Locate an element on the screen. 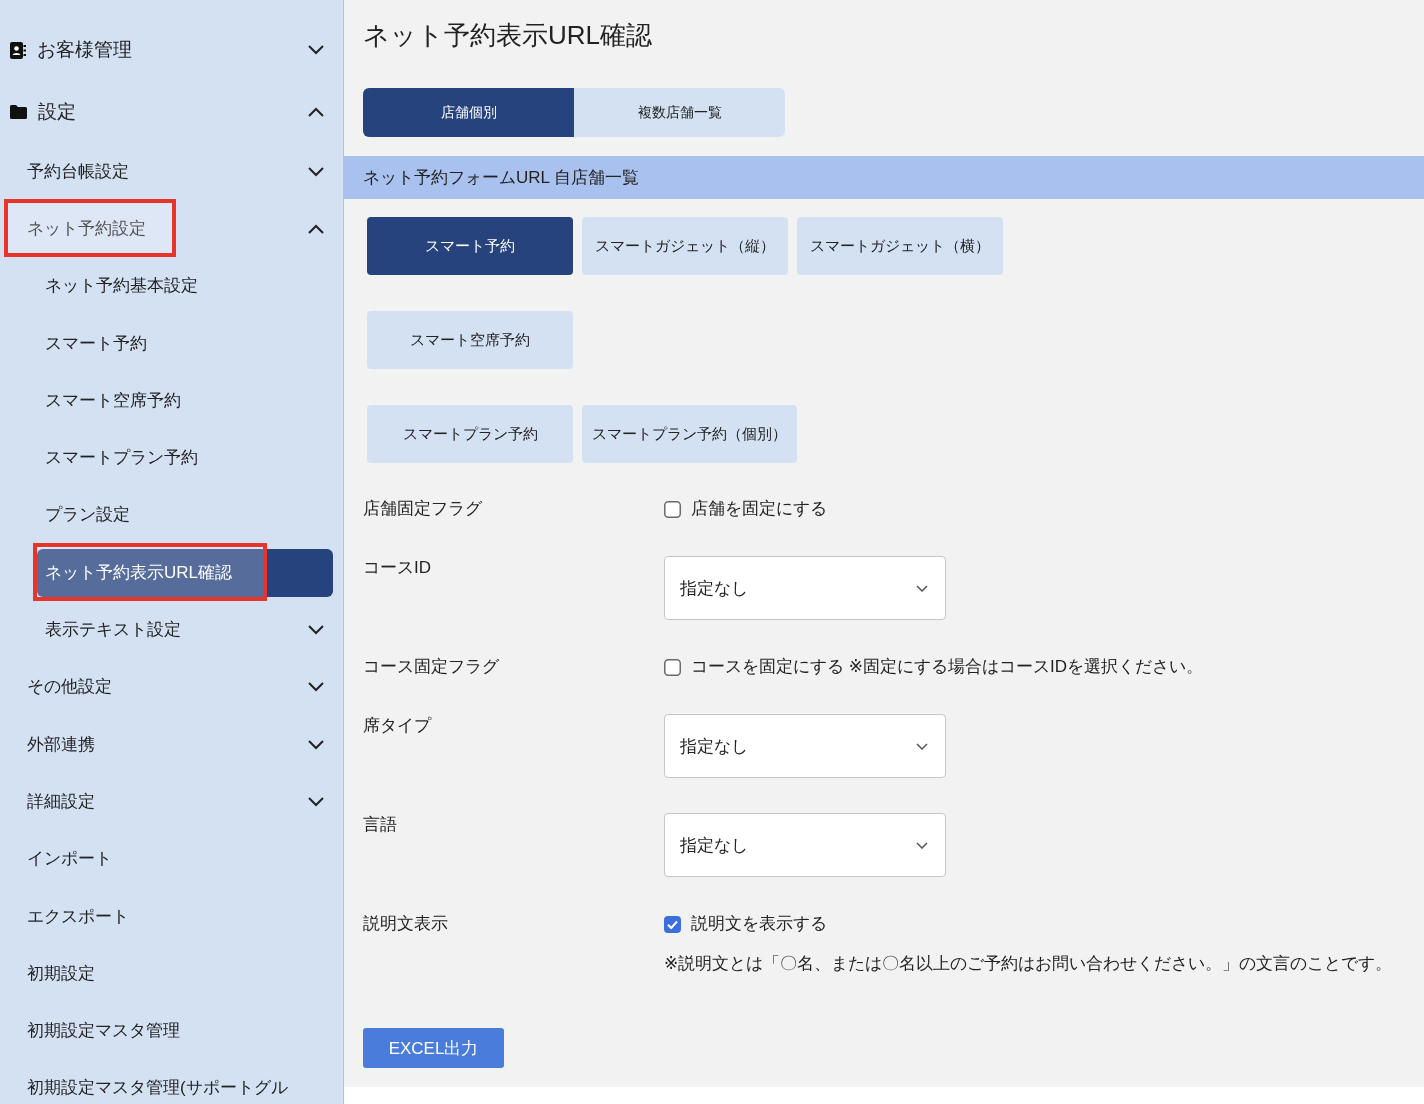 Image resolution: width=1424 pixels, height=1104 pixels. sidebar-item: スマート予約 is located at coordinates (185, 343).